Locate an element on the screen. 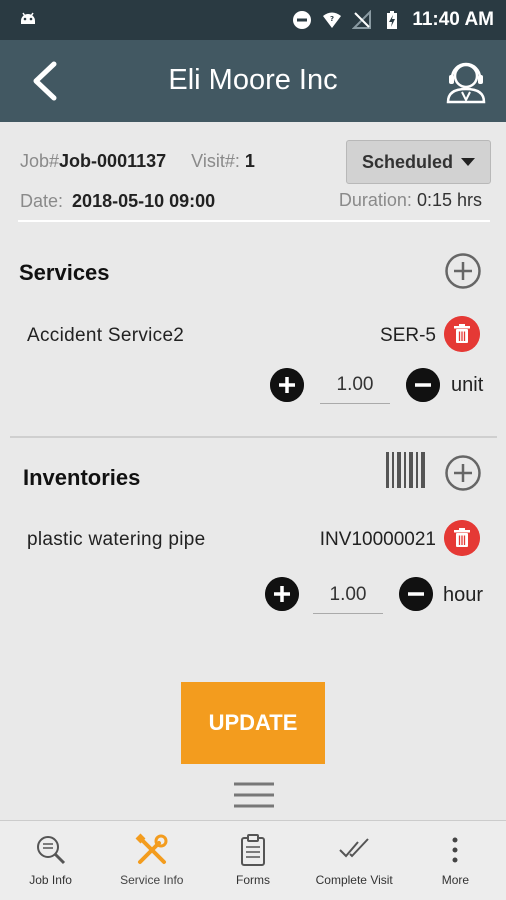 This screenshot has height=900, width=506. nav-label: Complete Visit is located at coordinates (354, 880).